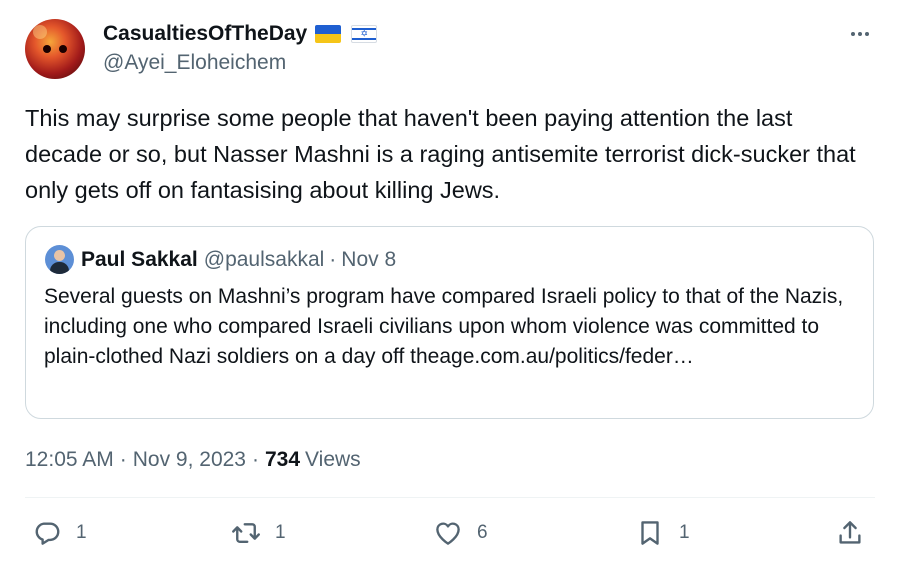 The height and width of the screenshot is (568, 898). Describe the element at coordinates (662, 533) in the screenshot. I see `bookmark-button: 1` at that location.